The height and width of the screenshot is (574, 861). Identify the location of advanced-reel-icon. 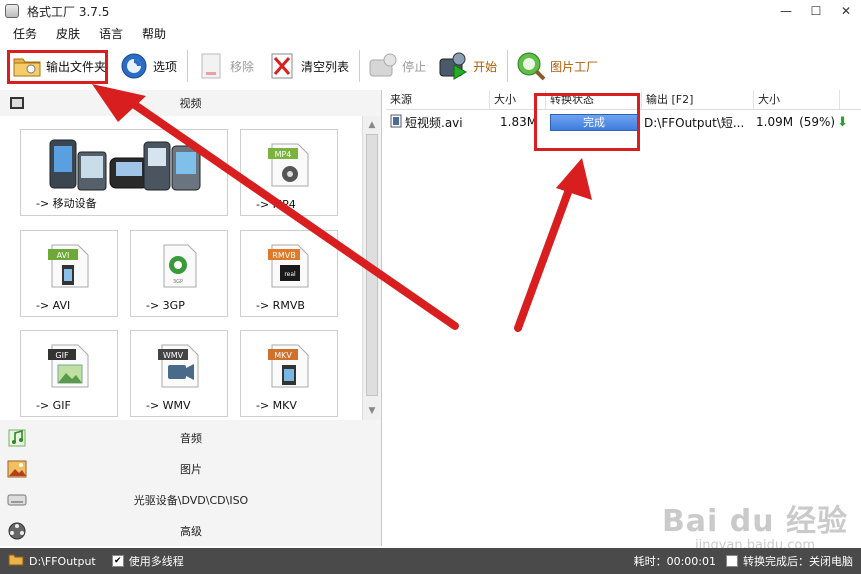
(17, 531).